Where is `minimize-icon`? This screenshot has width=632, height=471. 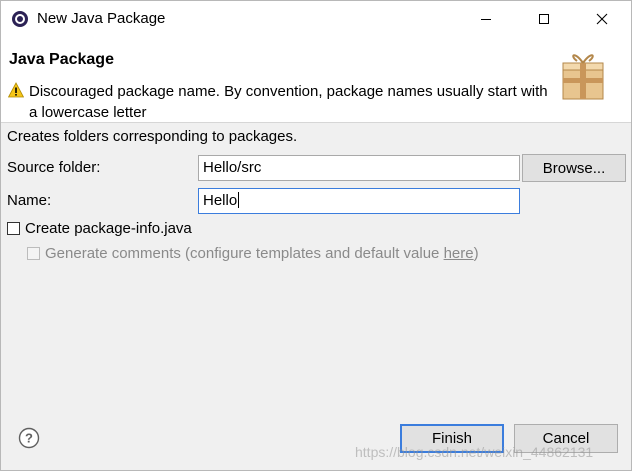 minimize-icon is located at coordinates (486, 19).